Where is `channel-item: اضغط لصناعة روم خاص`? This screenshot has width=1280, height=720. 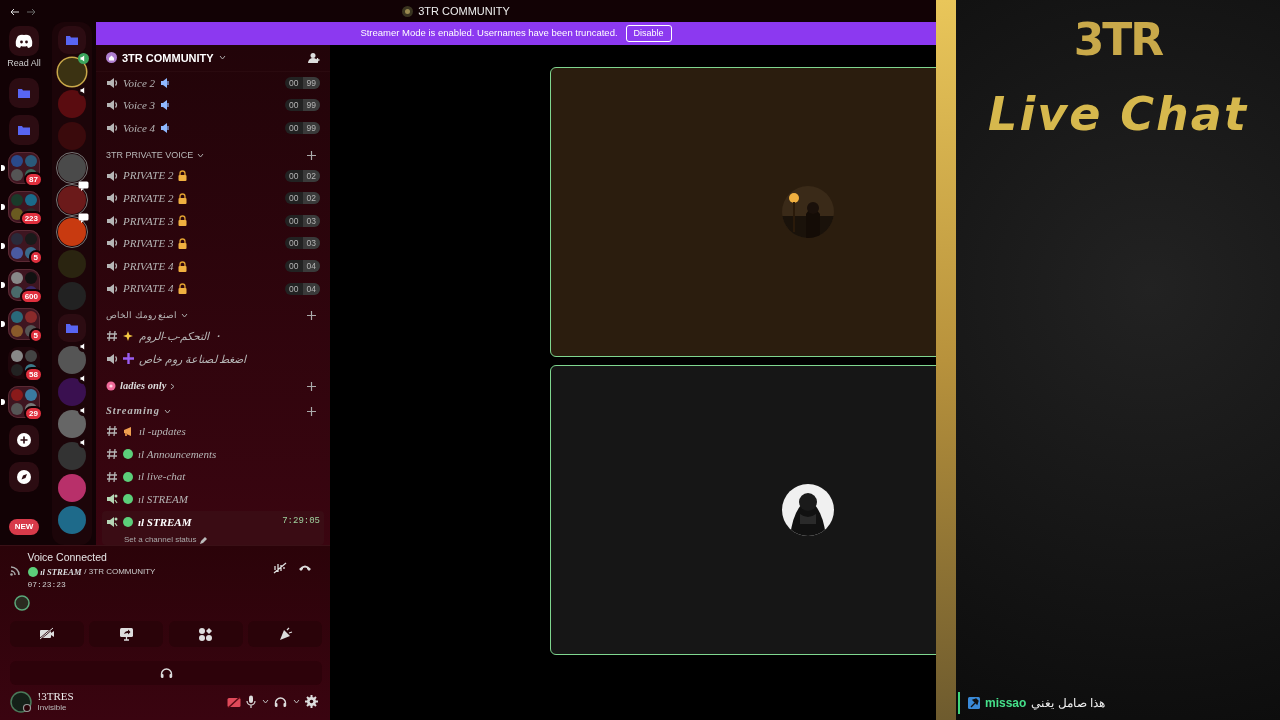 channel-item: اضغط لصناعة روم خاص is located at coordinates (213, 359).